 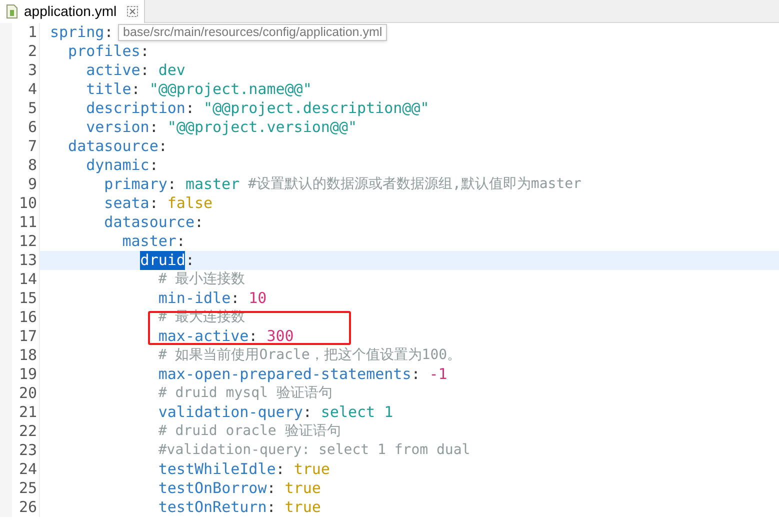 What do you see at coordinates (32, 89) in the screenshot?
I see `line-number: 4` at bounding box center [32, 89].